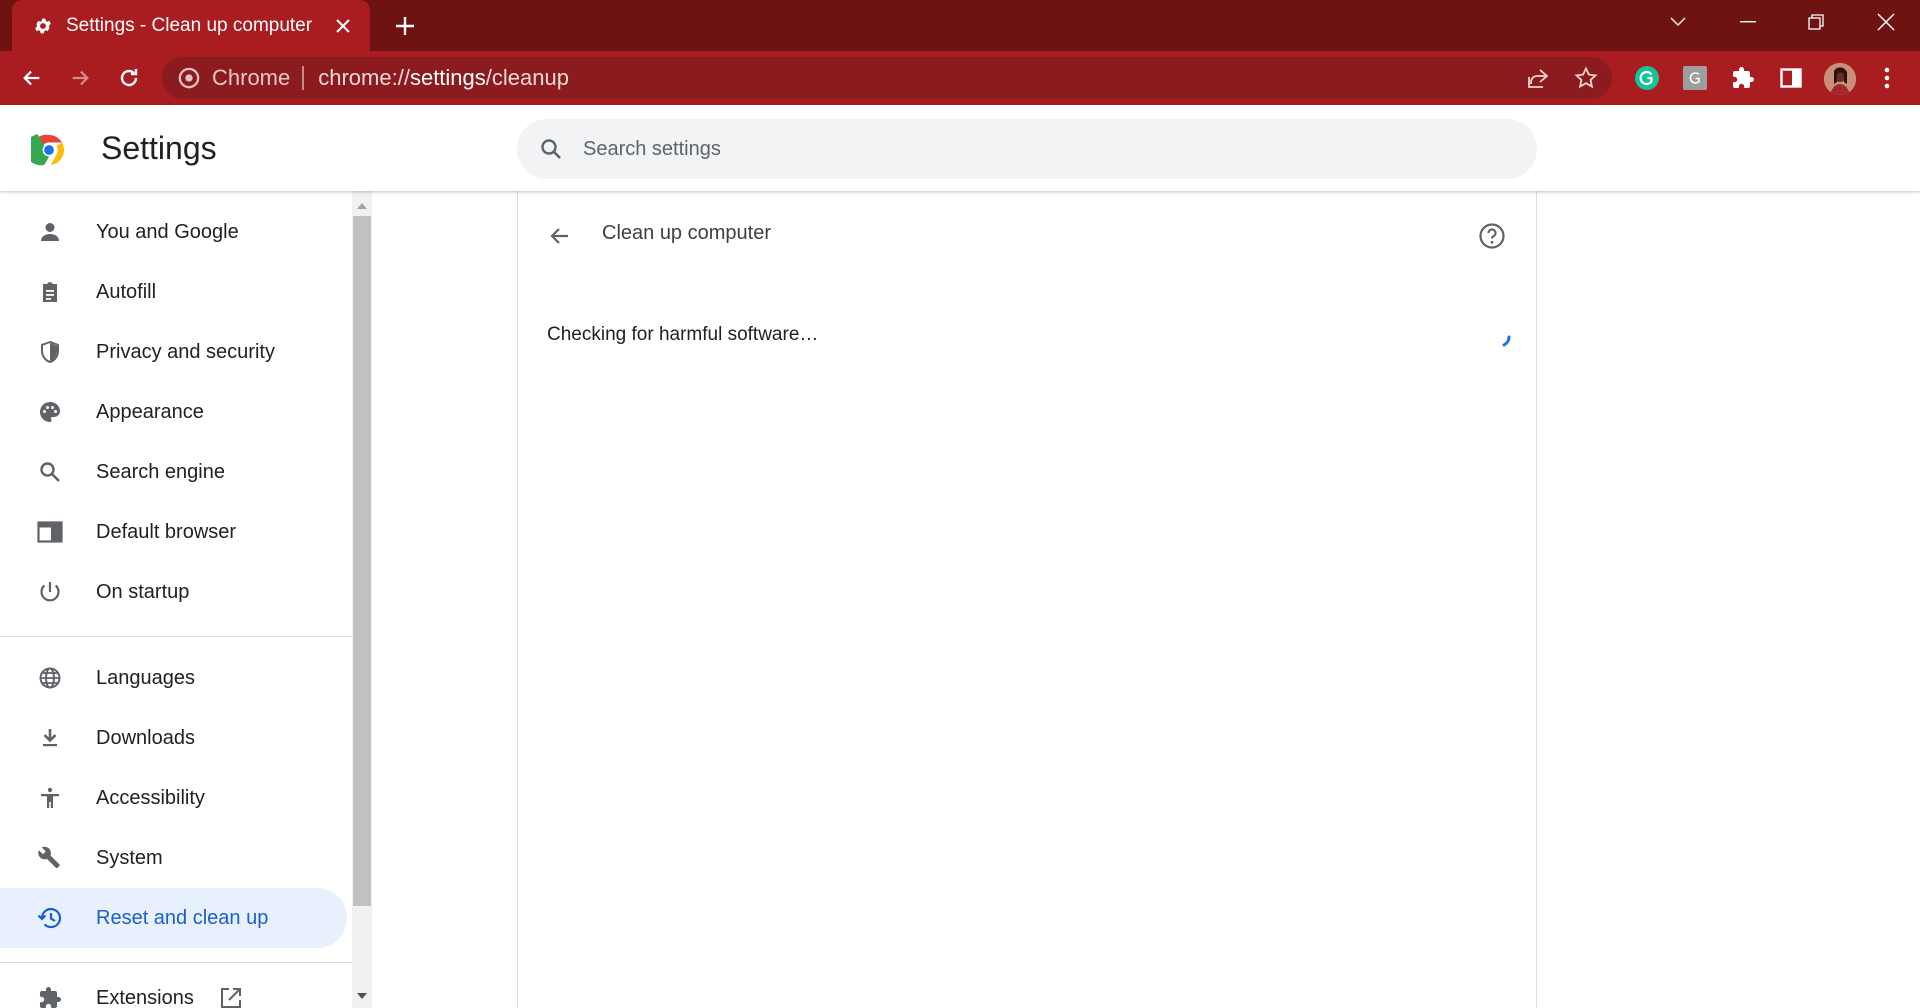 The image size is (1920, 1008). Describe the element at coordinates (1538, 78) in the screenshot. I see `share-icon` at that location.